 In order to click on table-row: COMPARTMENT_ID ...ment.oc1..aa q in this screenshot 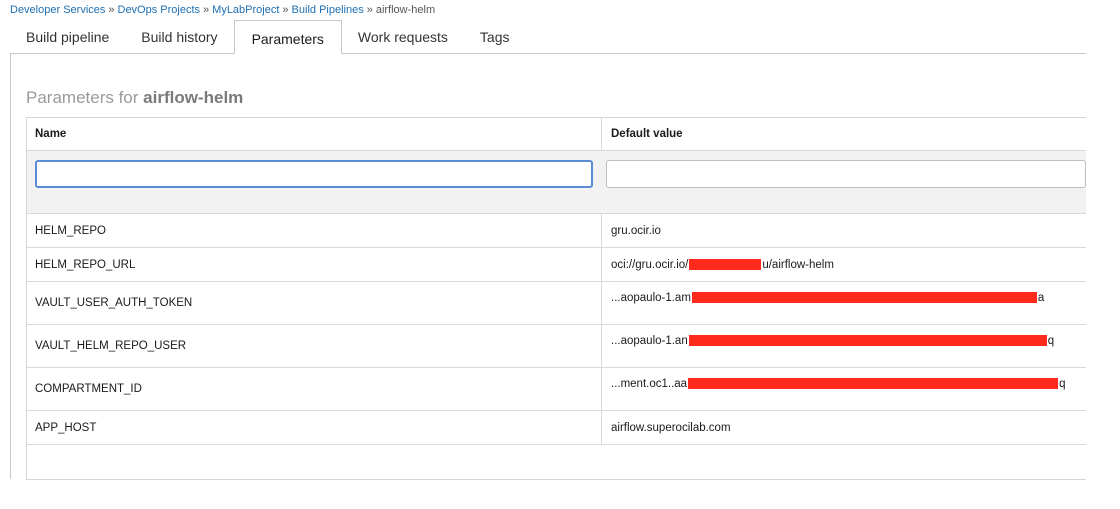, I will do `click(556, 389)`.